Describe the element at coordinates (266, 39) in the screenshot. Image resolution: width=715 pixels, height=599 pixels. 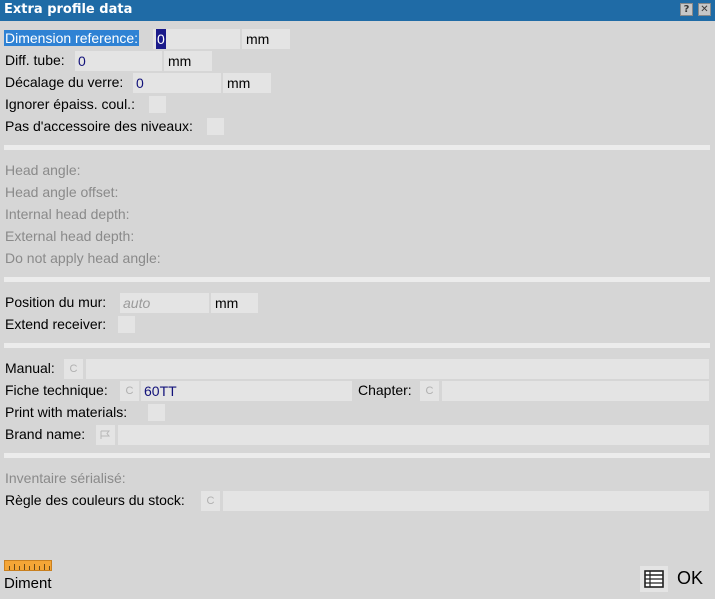
I see `dimension-reference-unit: mm` at that location.